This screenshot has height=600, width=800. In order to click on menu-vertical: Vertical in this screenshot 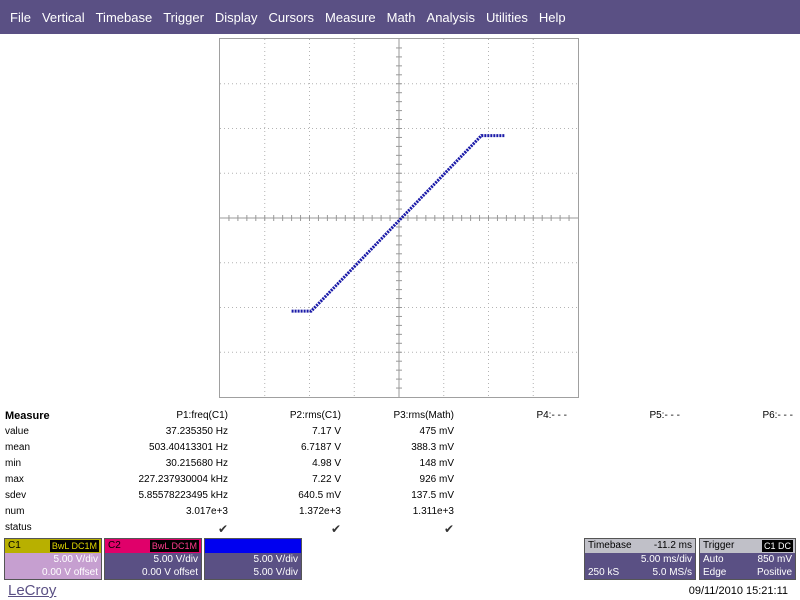, I will do `click(63, 17)`.